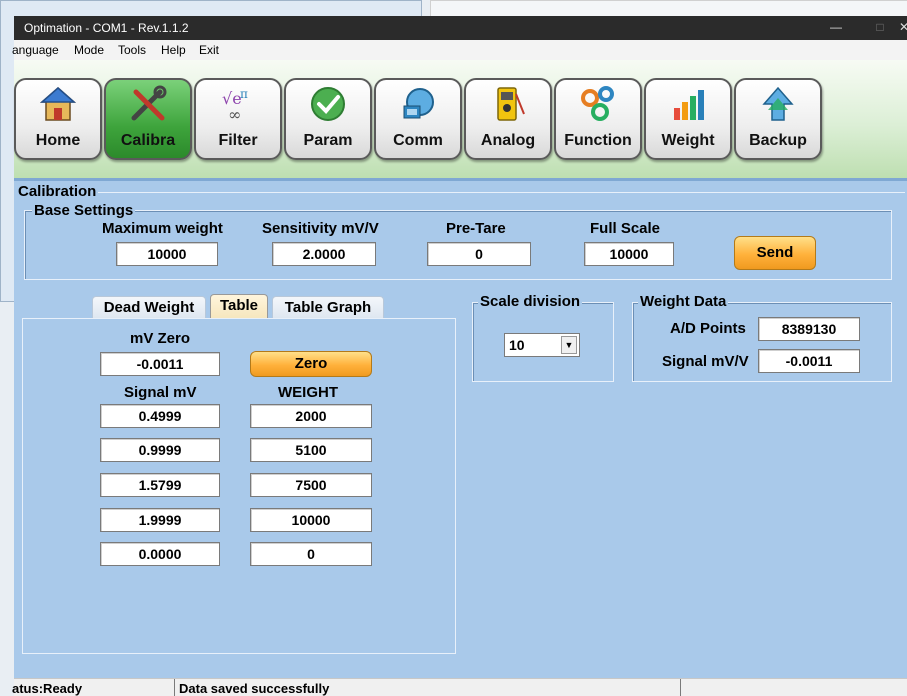 The image size is (907, 696). What do you see at coordinates (460, 28) in the screenshot?
I see `title-bar: Optimation - COM1 - Rev.1.1.2 — □ ✕` at bounding box center [460, 28].